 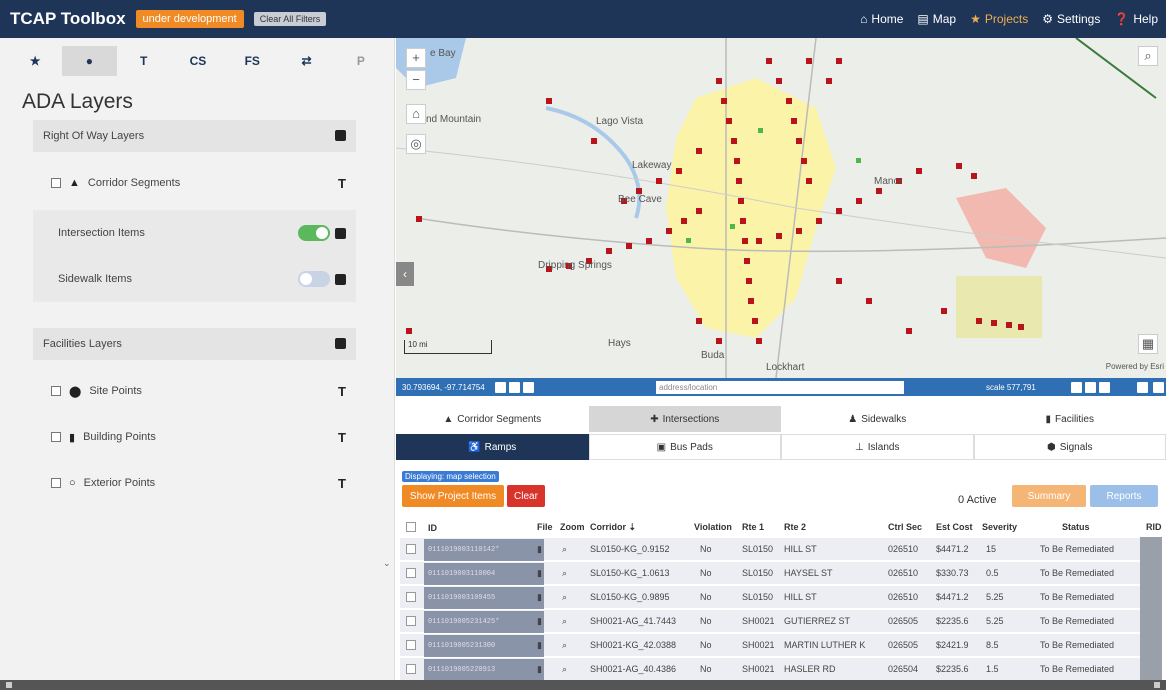 What do you see at coordinates (1136, 19) in the screenshot?
I see `nav-help: ❓ Help` at bounding box center [1136, 19].